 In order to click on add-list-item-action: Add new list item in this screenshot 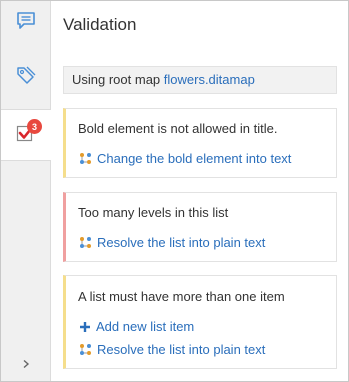, I will do `click(136, 326)`.